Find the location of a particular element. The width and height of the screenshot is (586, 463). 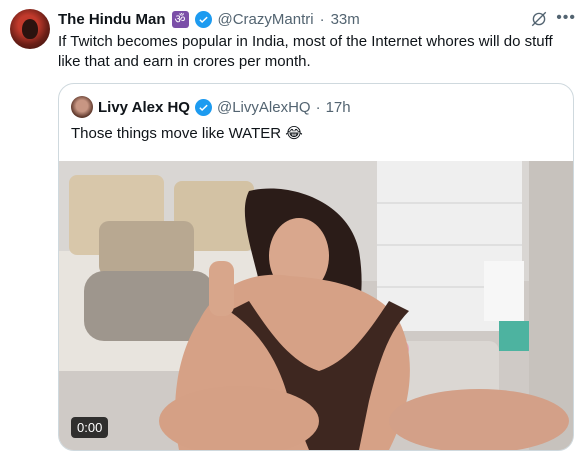

quoted-timestamp: 17h is located at coordinates (338, 107).